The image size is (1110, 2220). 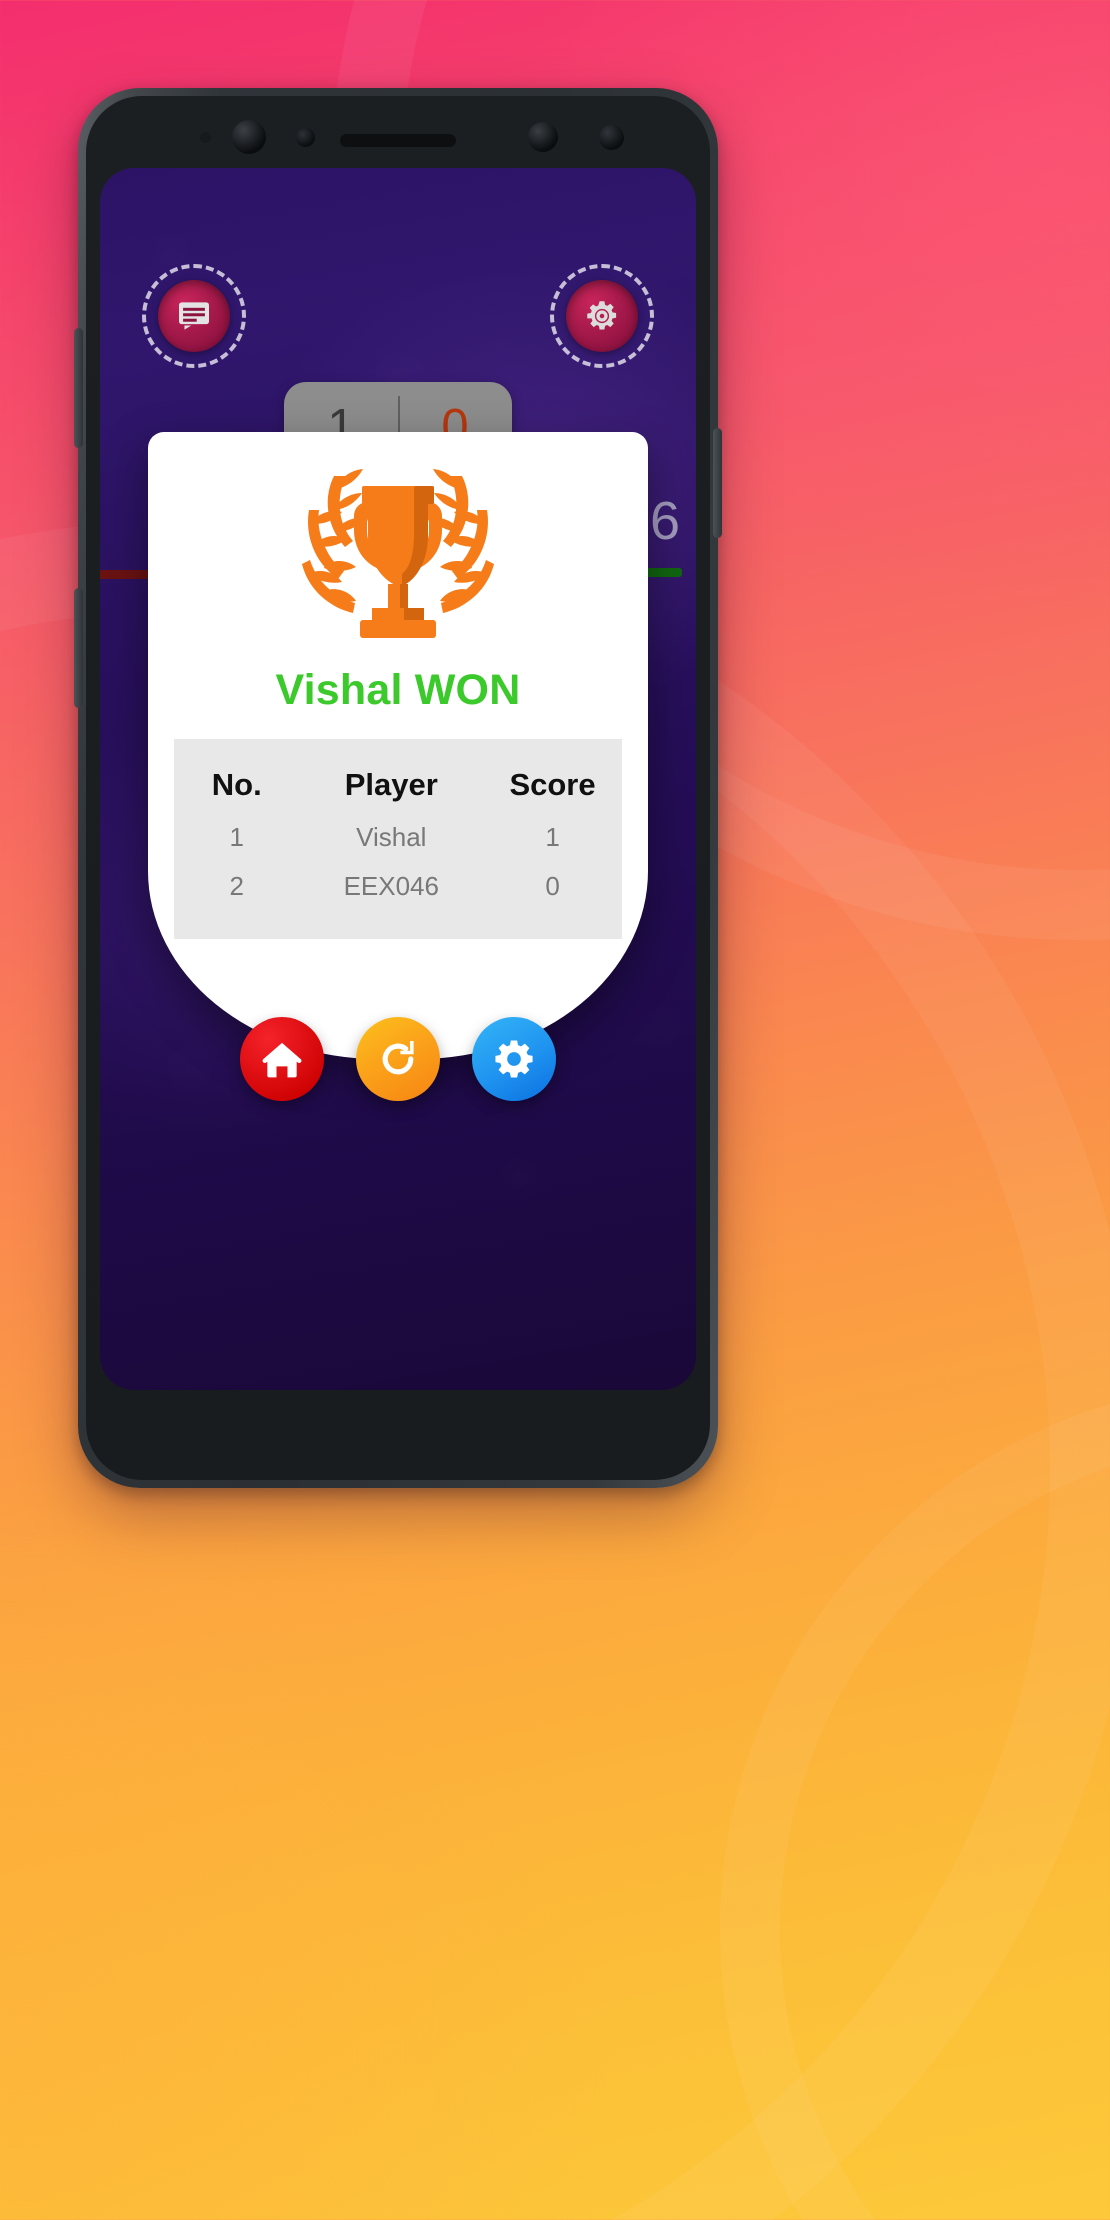 I want to click on cell-no: 1, so click(x=236, y=837).